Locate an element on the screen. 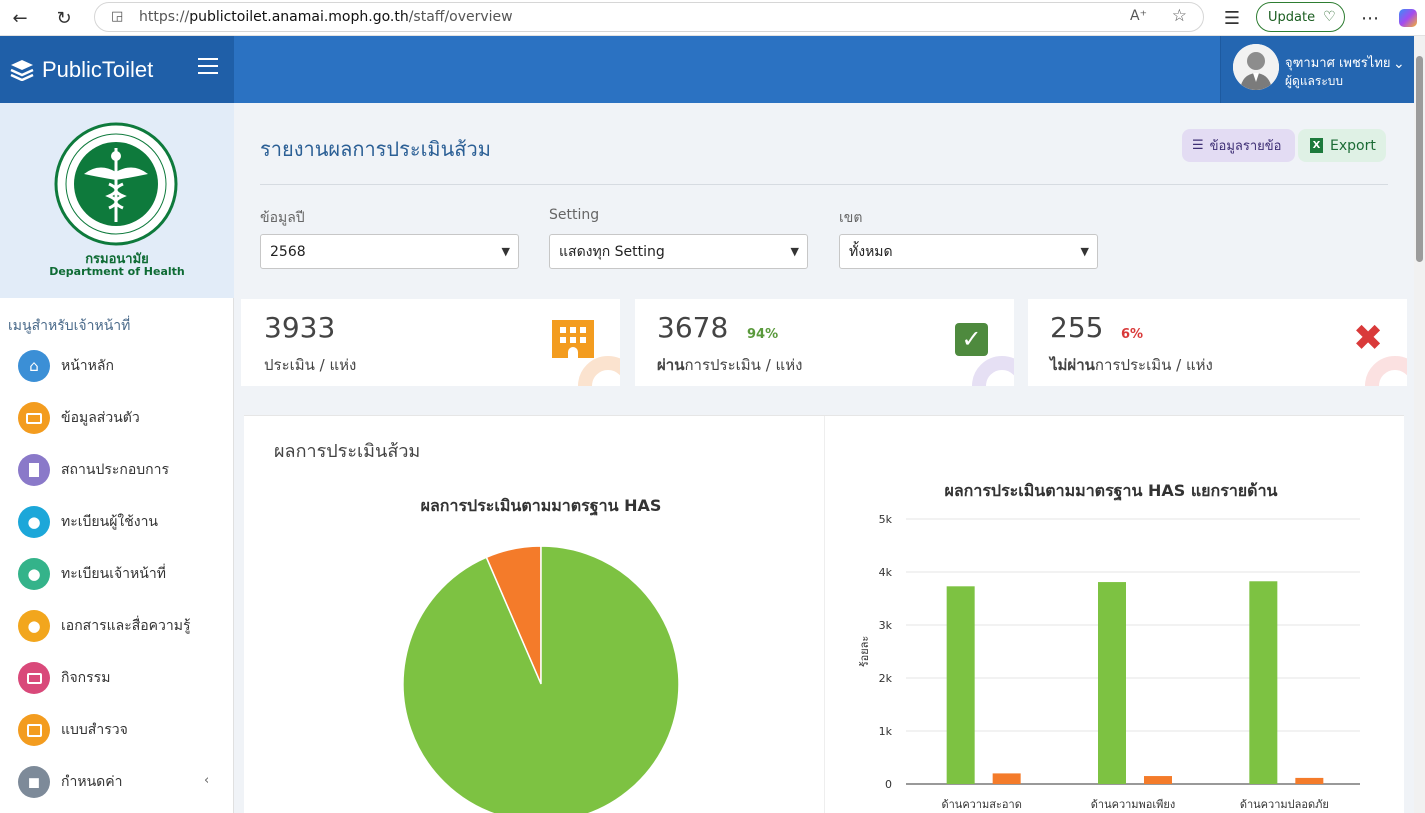 Image resolution: width=1425 pixels, height=813 pixels. setting-filter-label: Setting is located at coordinates (574, 215).